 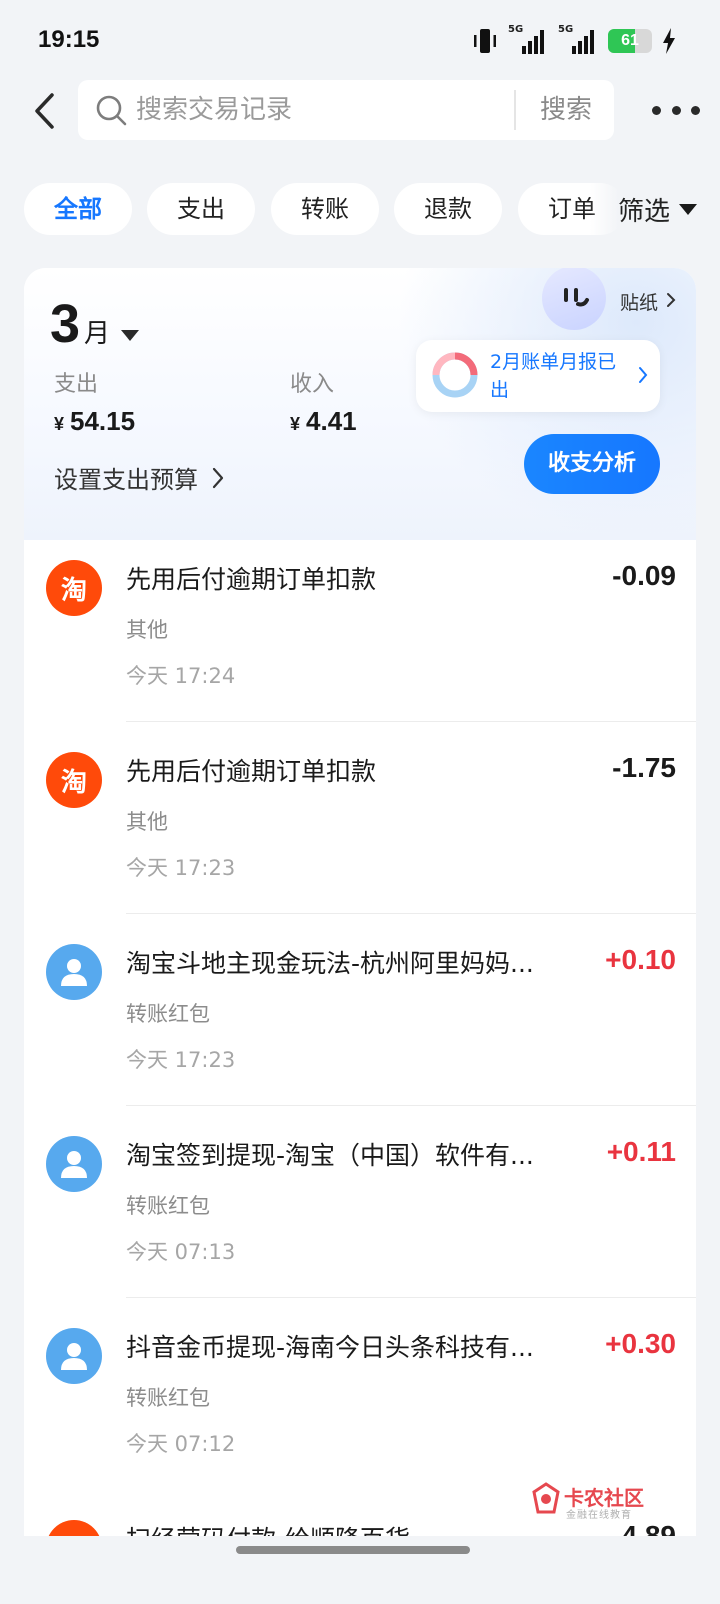 What do you see at coordinates (485, 41) in the screenshot?
I see `vibrate-icon` at bounding box center [485, 41].